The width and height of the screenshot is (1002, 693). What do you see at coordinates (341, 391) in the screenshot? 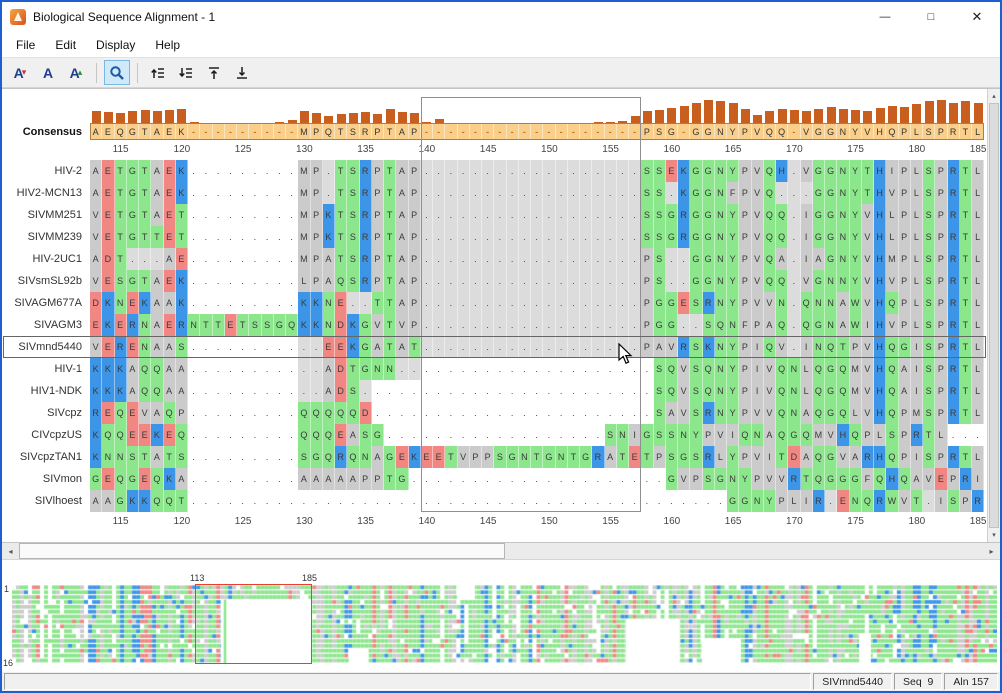
I see `residue-cell: D` at bounding box center [341, 391].